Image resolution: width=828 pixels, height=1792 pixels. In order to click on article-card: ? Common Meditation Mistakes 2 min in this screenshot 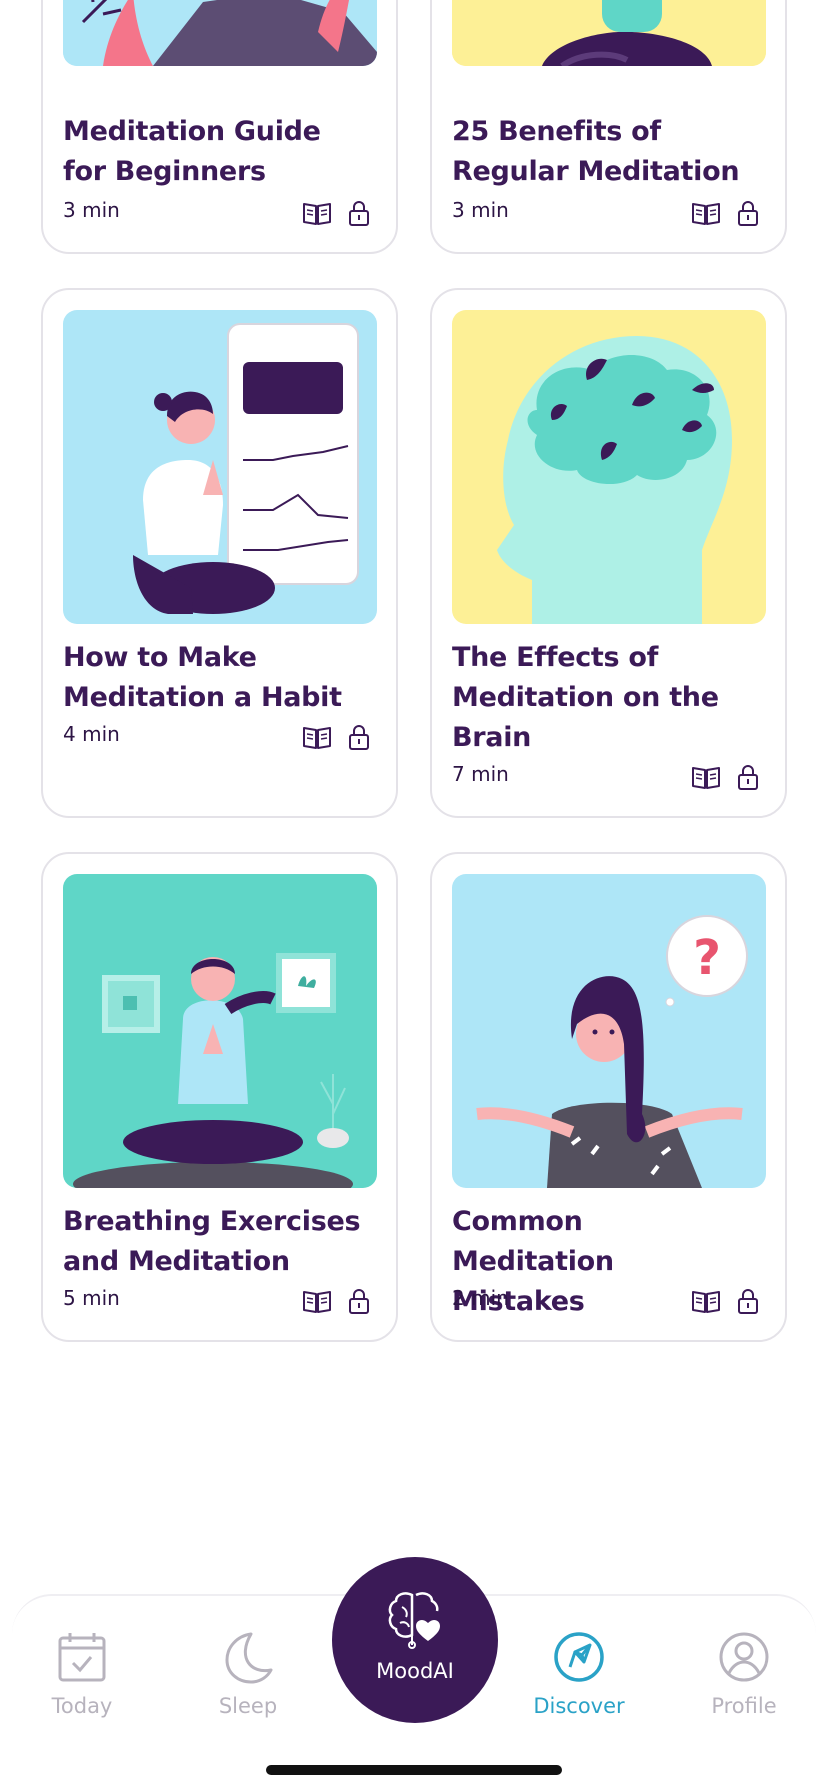, I will do `click(608, 1097)`.